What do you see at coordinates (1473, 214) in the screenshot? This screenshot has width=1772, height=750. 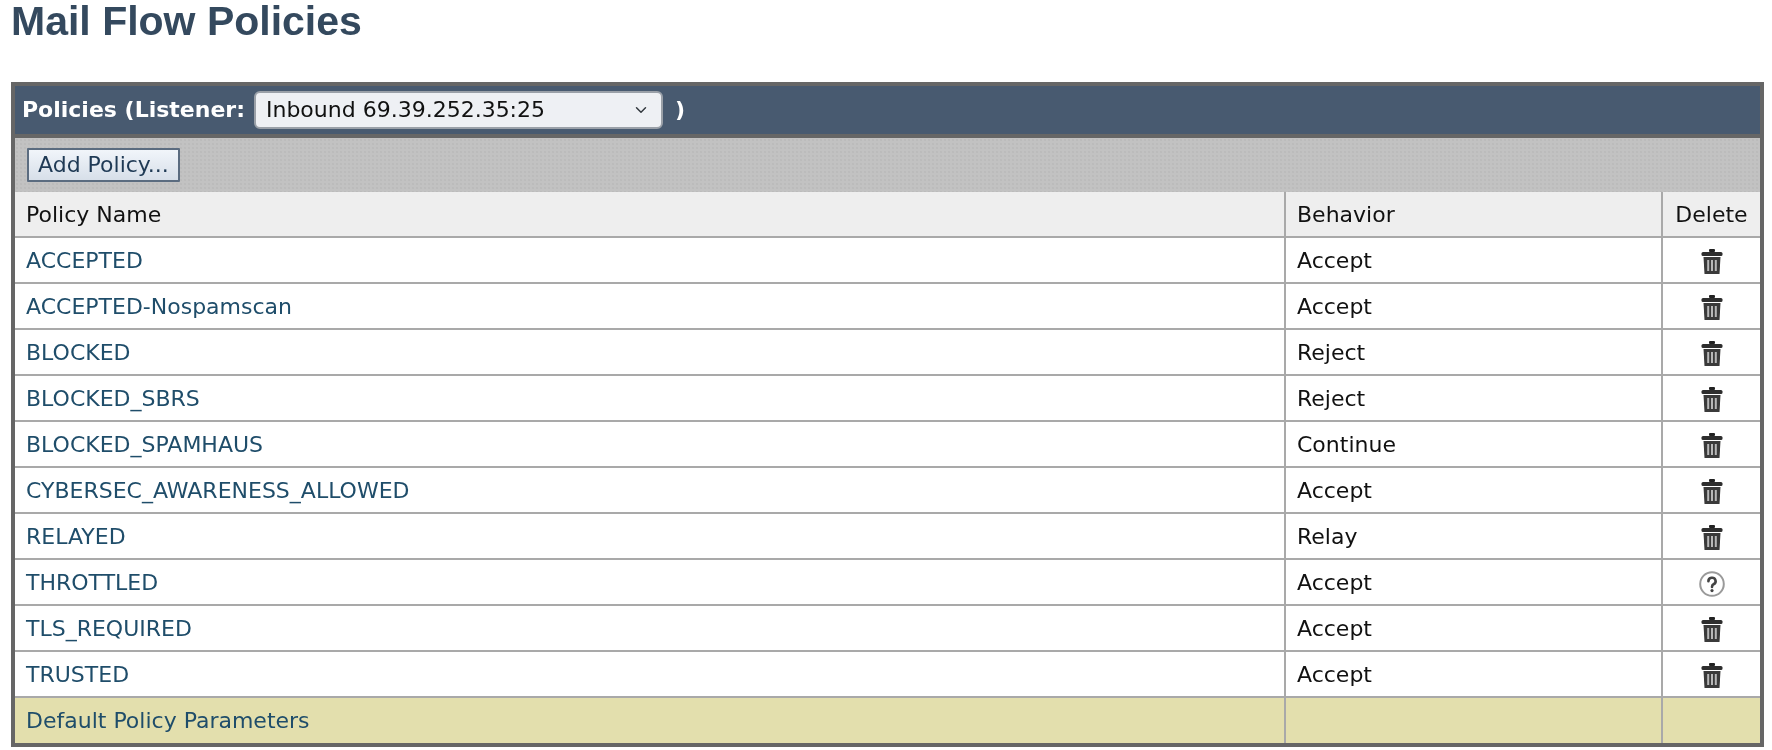 I see `column-header: Behavior` at bounding box center [1473, 214].